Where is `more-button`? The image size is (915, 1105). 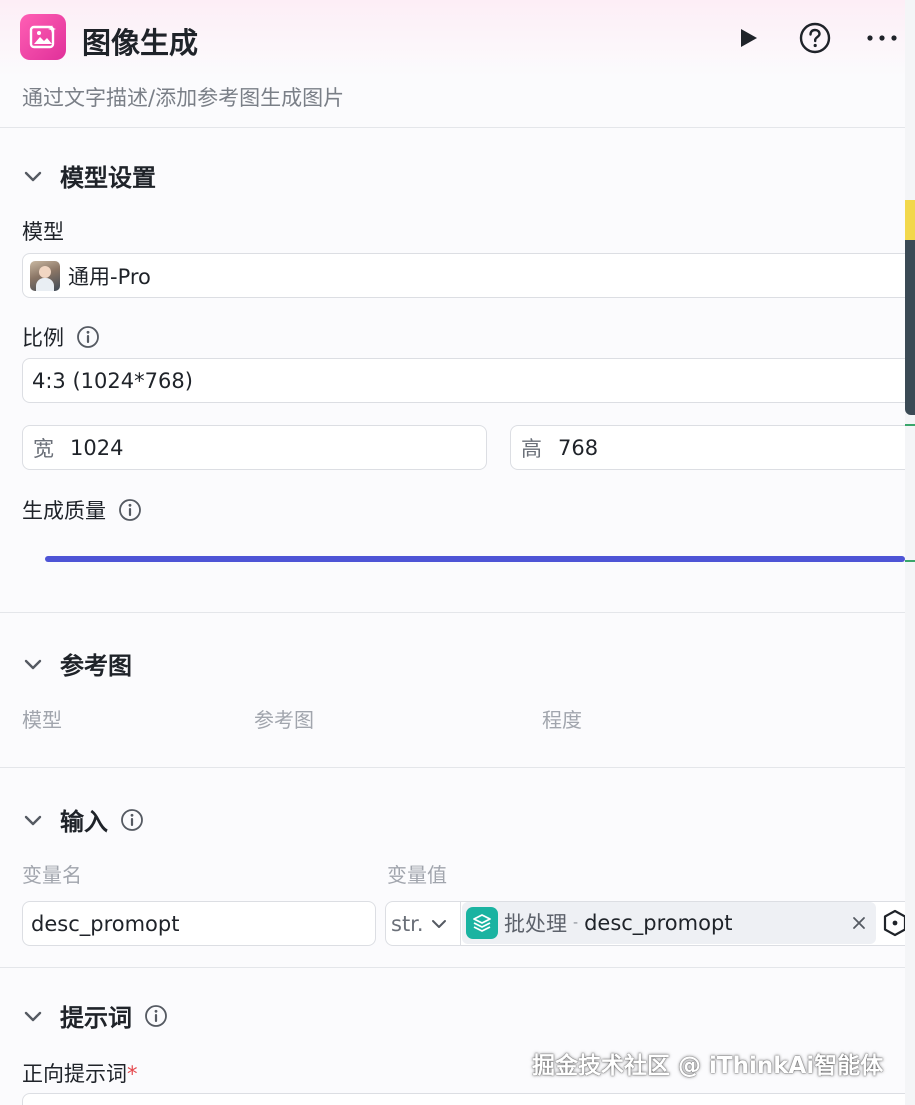
more-button is located at coordinates (882, 38).